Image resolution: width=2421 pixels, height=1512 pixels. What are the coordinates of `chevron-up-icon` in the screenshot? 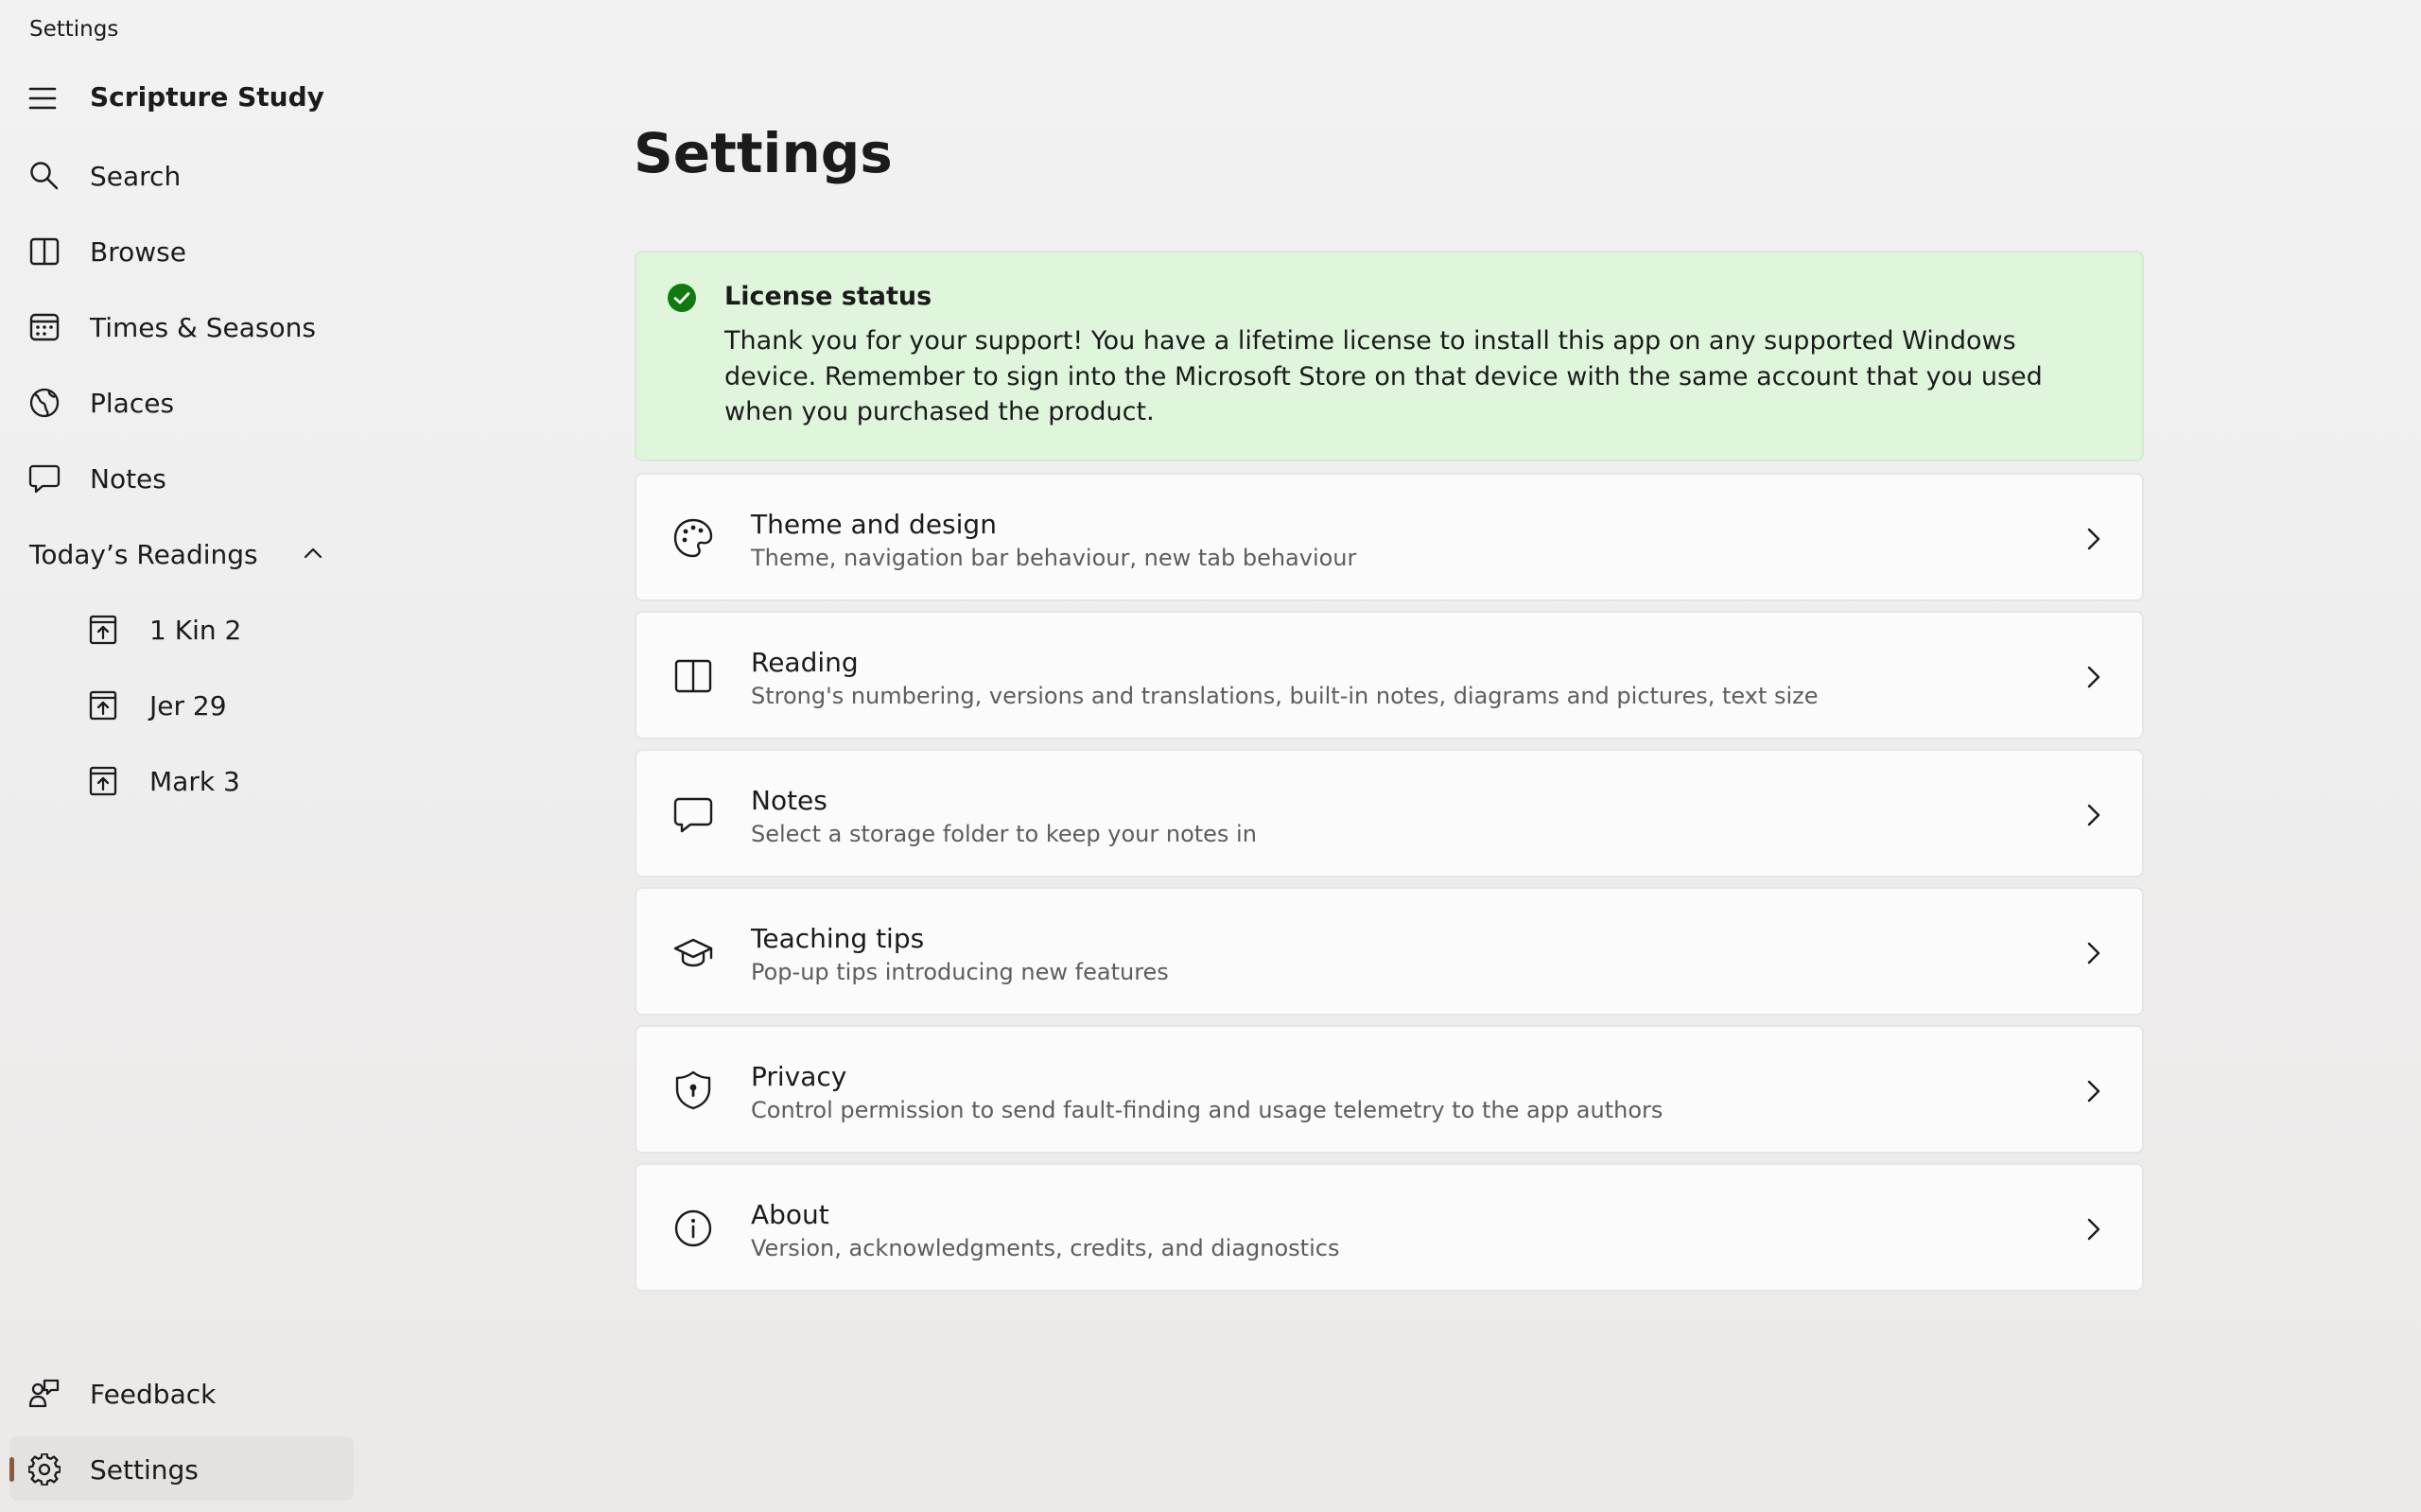 It's located at (313, 553).